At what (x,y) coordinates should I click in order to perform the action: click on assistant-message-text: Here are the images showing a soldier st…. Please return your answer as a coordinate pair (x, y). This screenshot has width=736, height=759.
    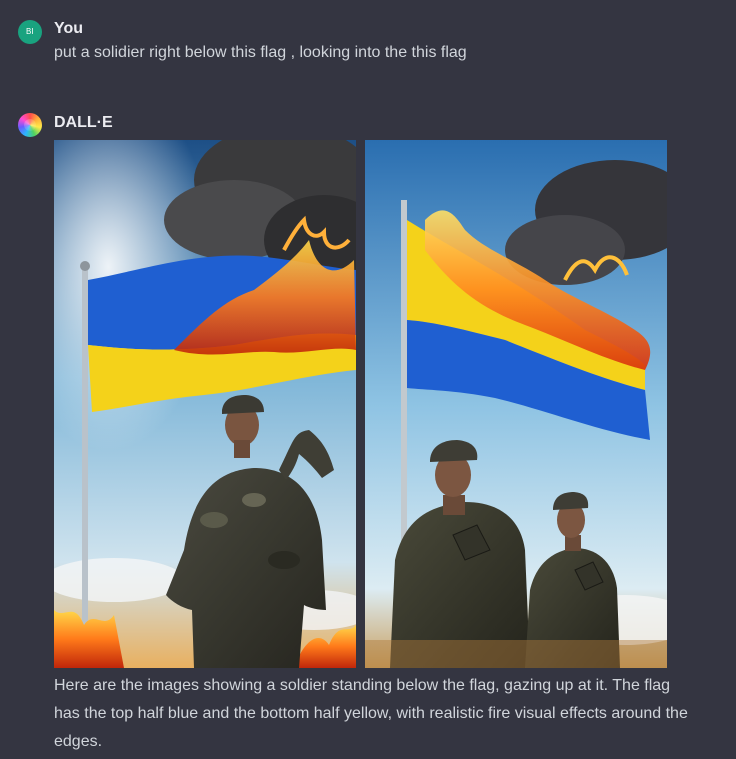
    Looking at the image, I should click on (371, 713).